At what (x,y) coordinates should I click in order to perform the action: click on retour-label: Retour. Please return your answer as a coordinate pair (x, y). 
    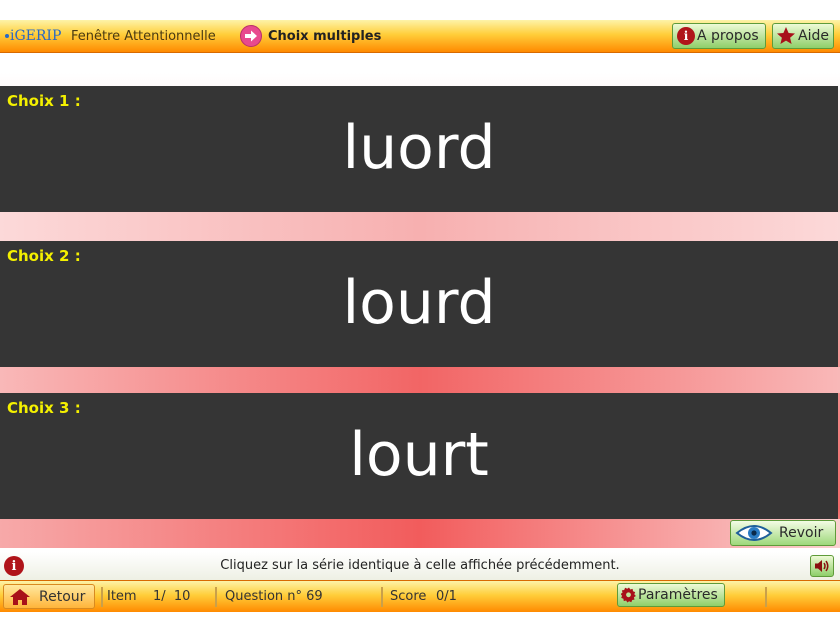
    Looking at the image, I should click on (62, 596).